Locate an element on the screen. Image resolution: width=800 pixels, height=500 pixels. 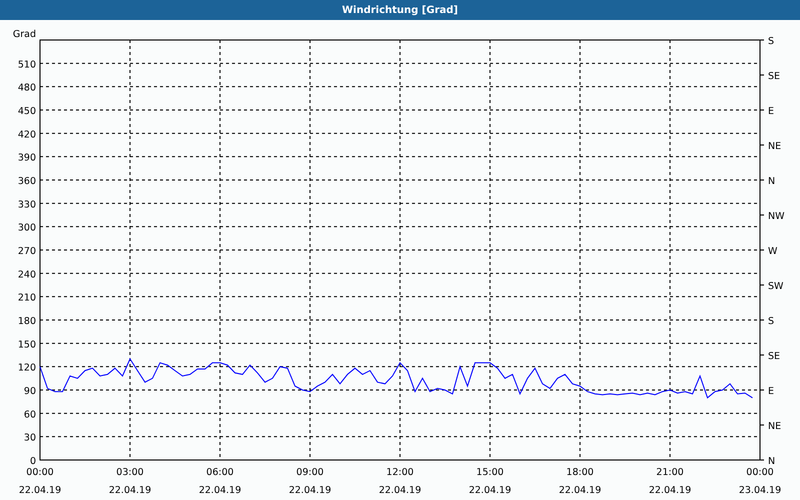
y-axis-tick-label: 330 is located at coordinates (27, 204).